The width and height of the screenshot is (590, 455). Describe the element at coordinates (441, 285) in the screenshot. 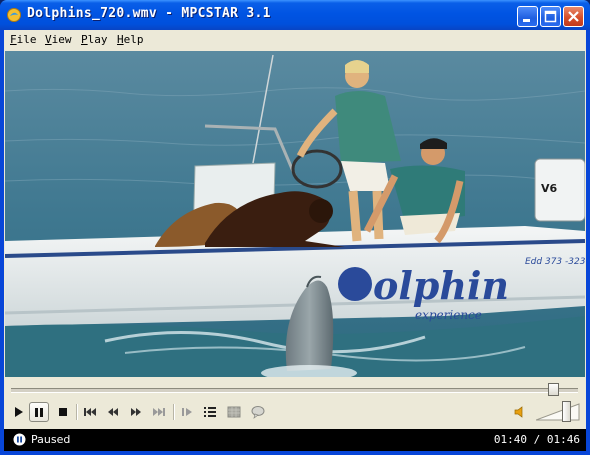

I see `boat-lettering: olphin` at that location.